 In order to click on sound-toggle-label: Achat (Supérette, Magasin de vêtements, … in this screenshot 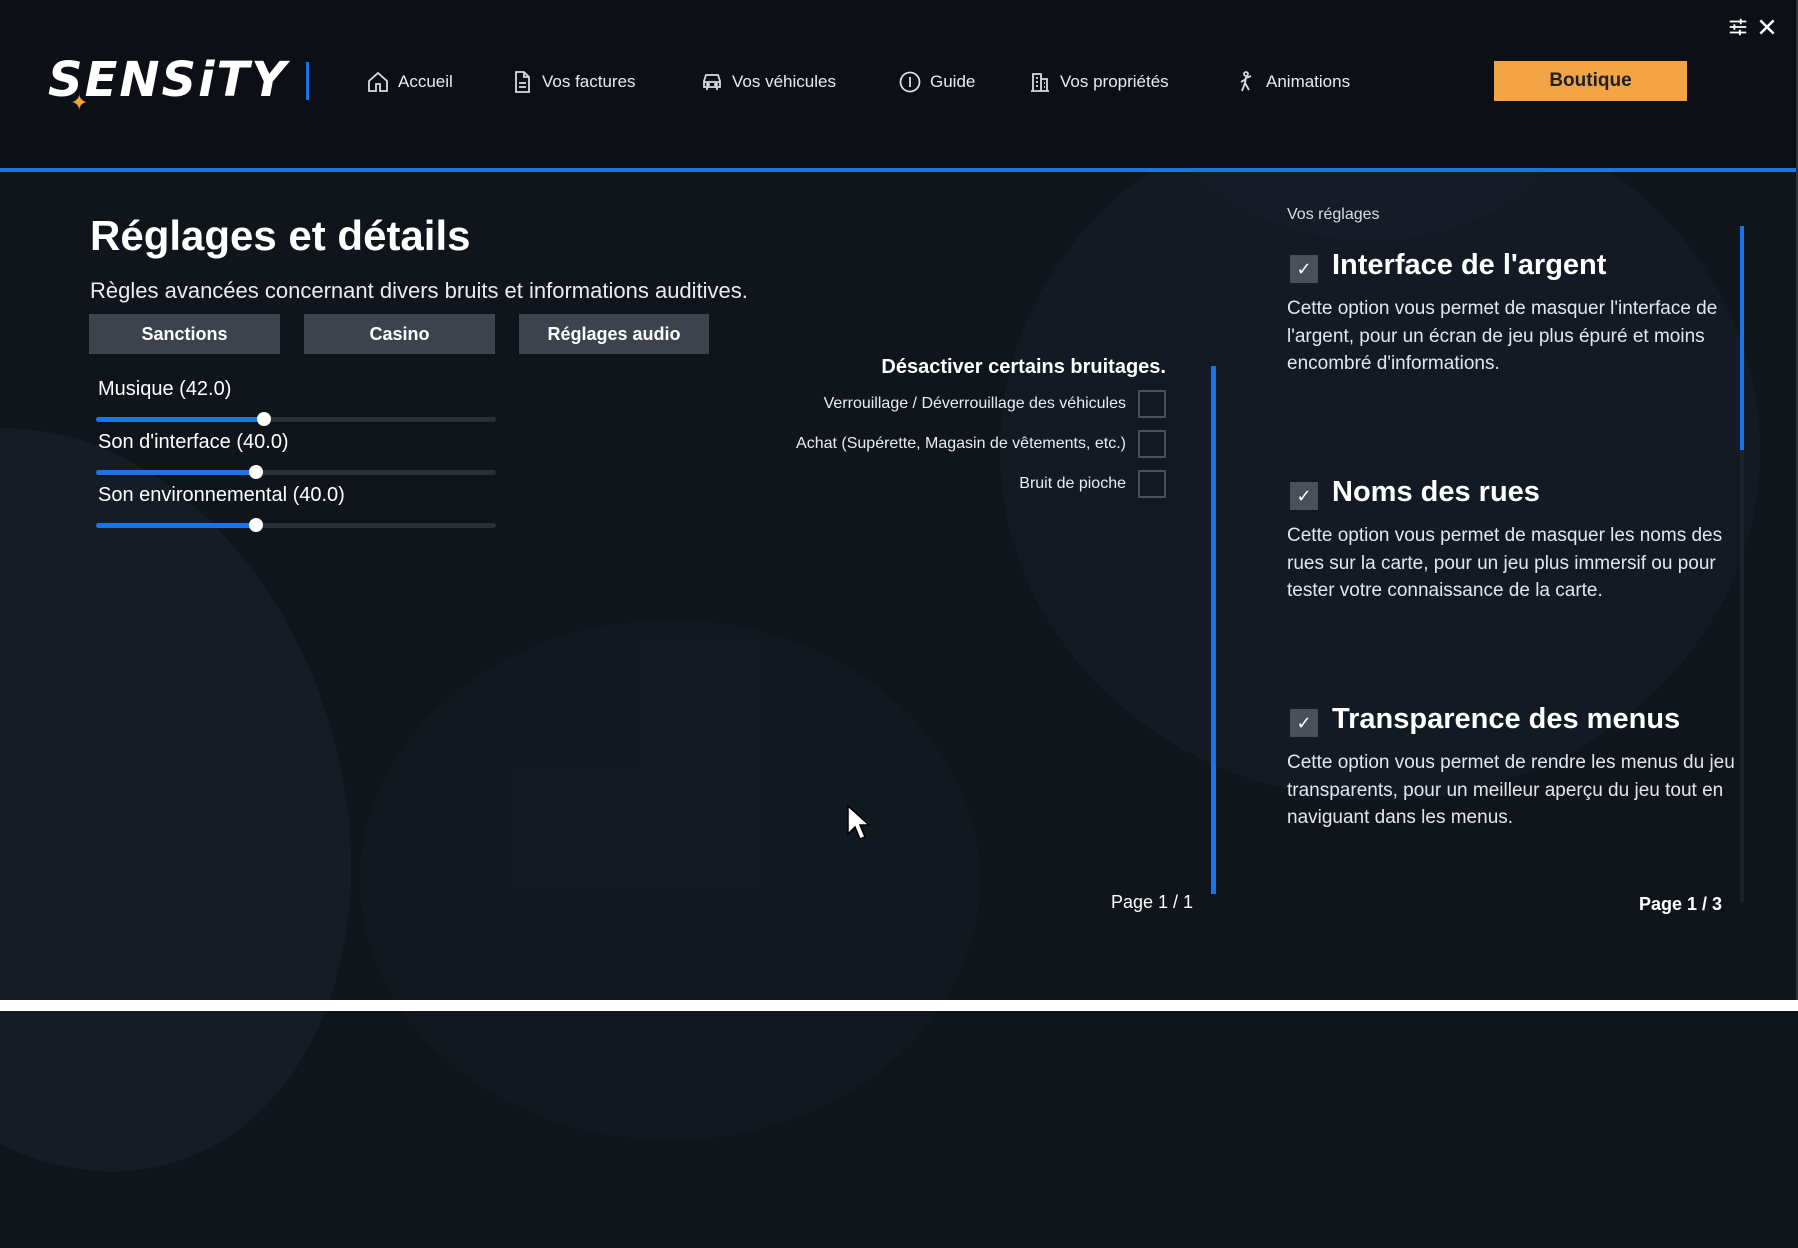, I will do `click(961, 443)`.